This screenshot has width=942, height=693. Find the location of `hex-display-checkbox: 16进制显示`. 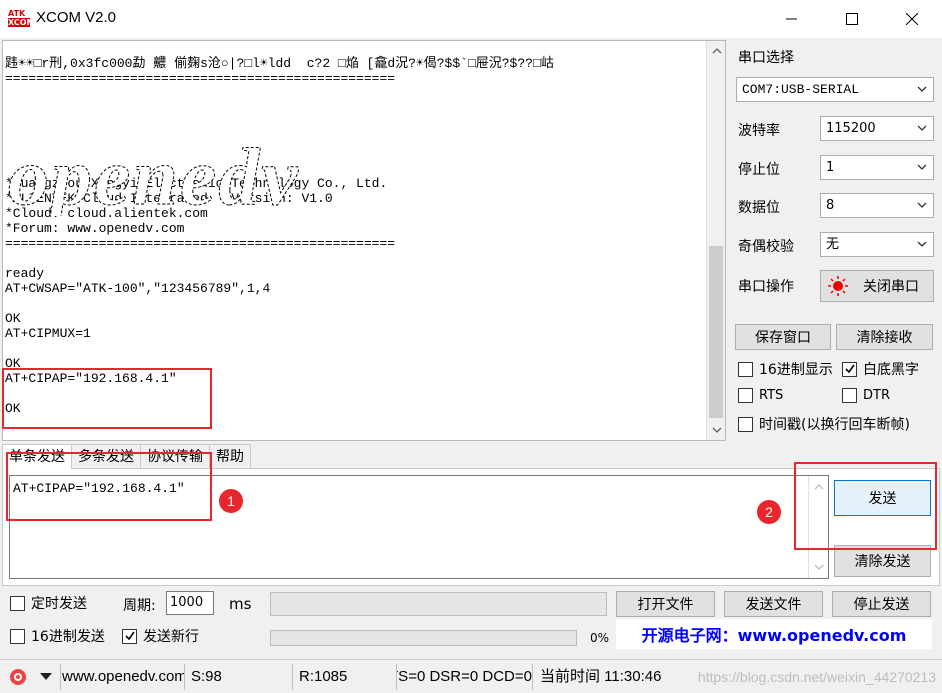

hex-display-checkbox: 16进制显示 is located at coordinates (785, 369).